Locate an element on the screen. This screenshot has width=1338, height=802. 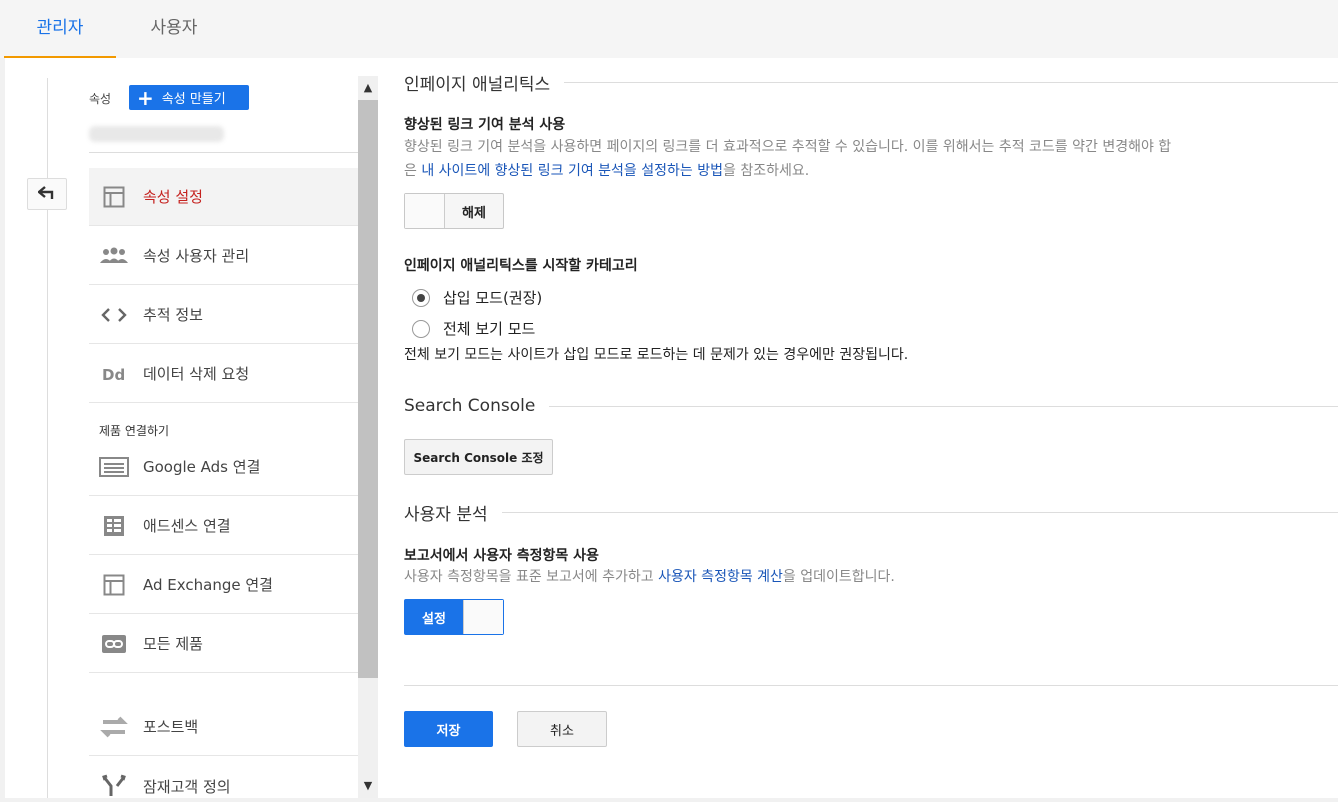
sidebar-item-adsense: 애드센스 연결 is located at coordinates (223, 526).